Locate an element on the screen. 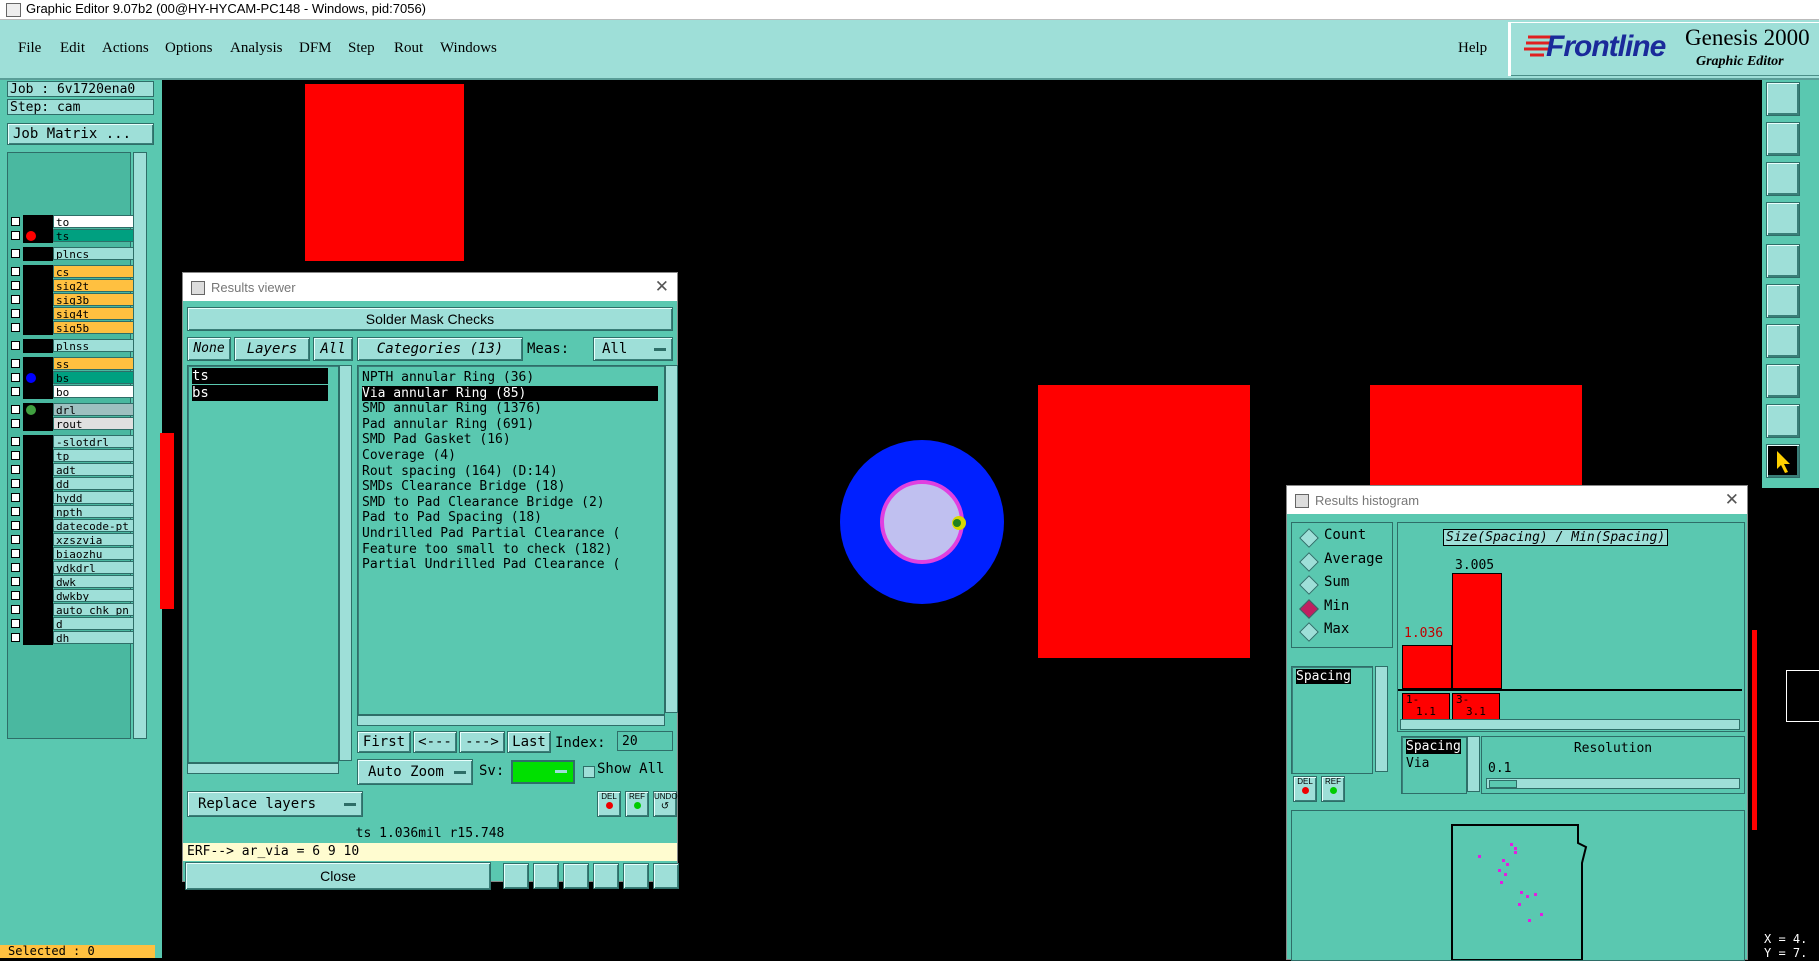 The image size is (1819, 961). select-feature-icon is located at coordinates (1783, 381).